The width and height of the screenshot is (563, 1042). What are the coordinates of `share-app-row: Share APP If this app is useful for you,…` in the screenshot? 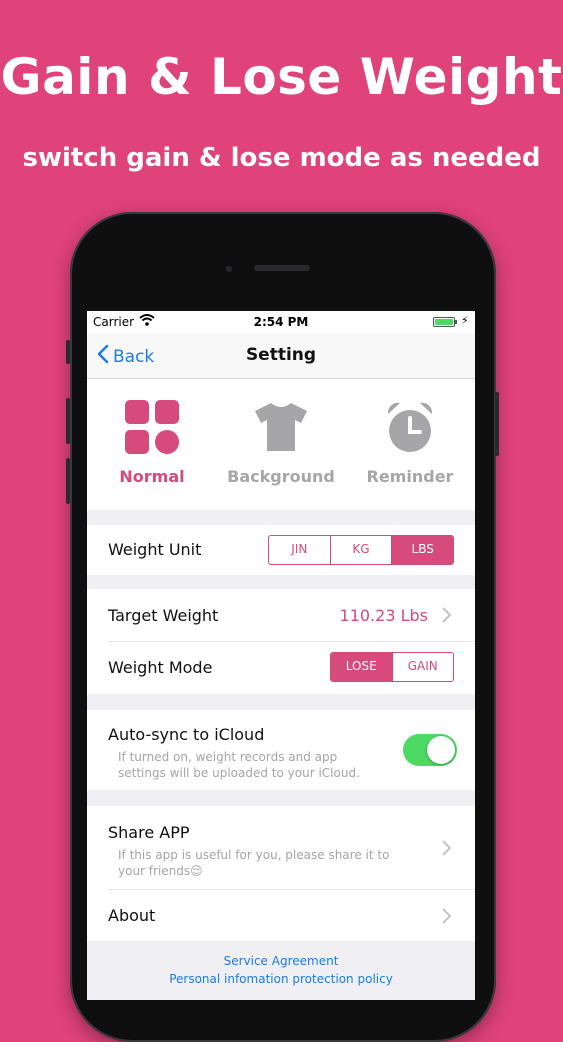 It's located at (281, 847).